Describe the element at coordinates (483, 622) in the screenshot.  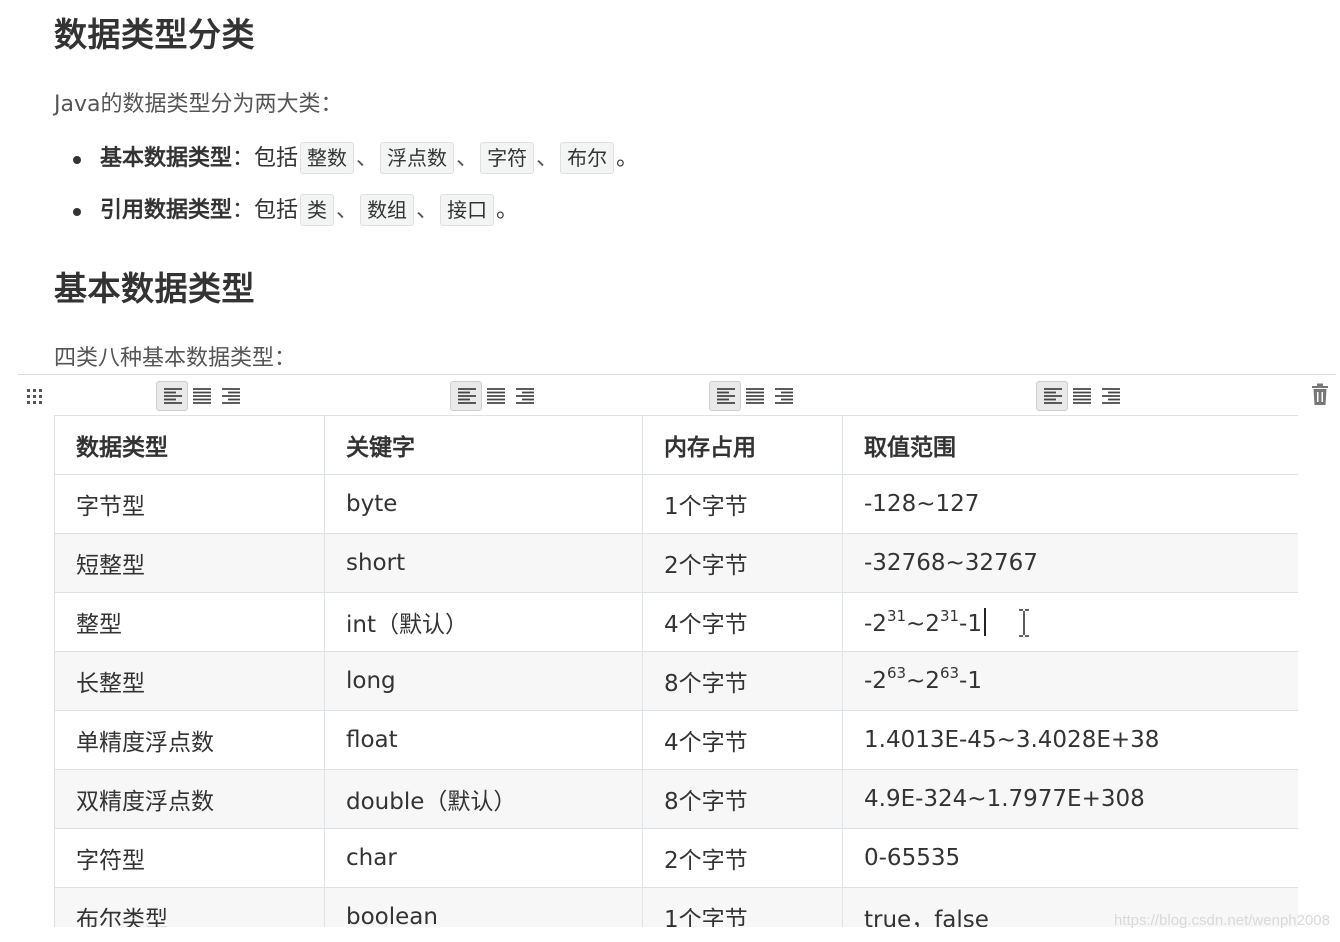
I see `table-cell: int（默认）` at that location.